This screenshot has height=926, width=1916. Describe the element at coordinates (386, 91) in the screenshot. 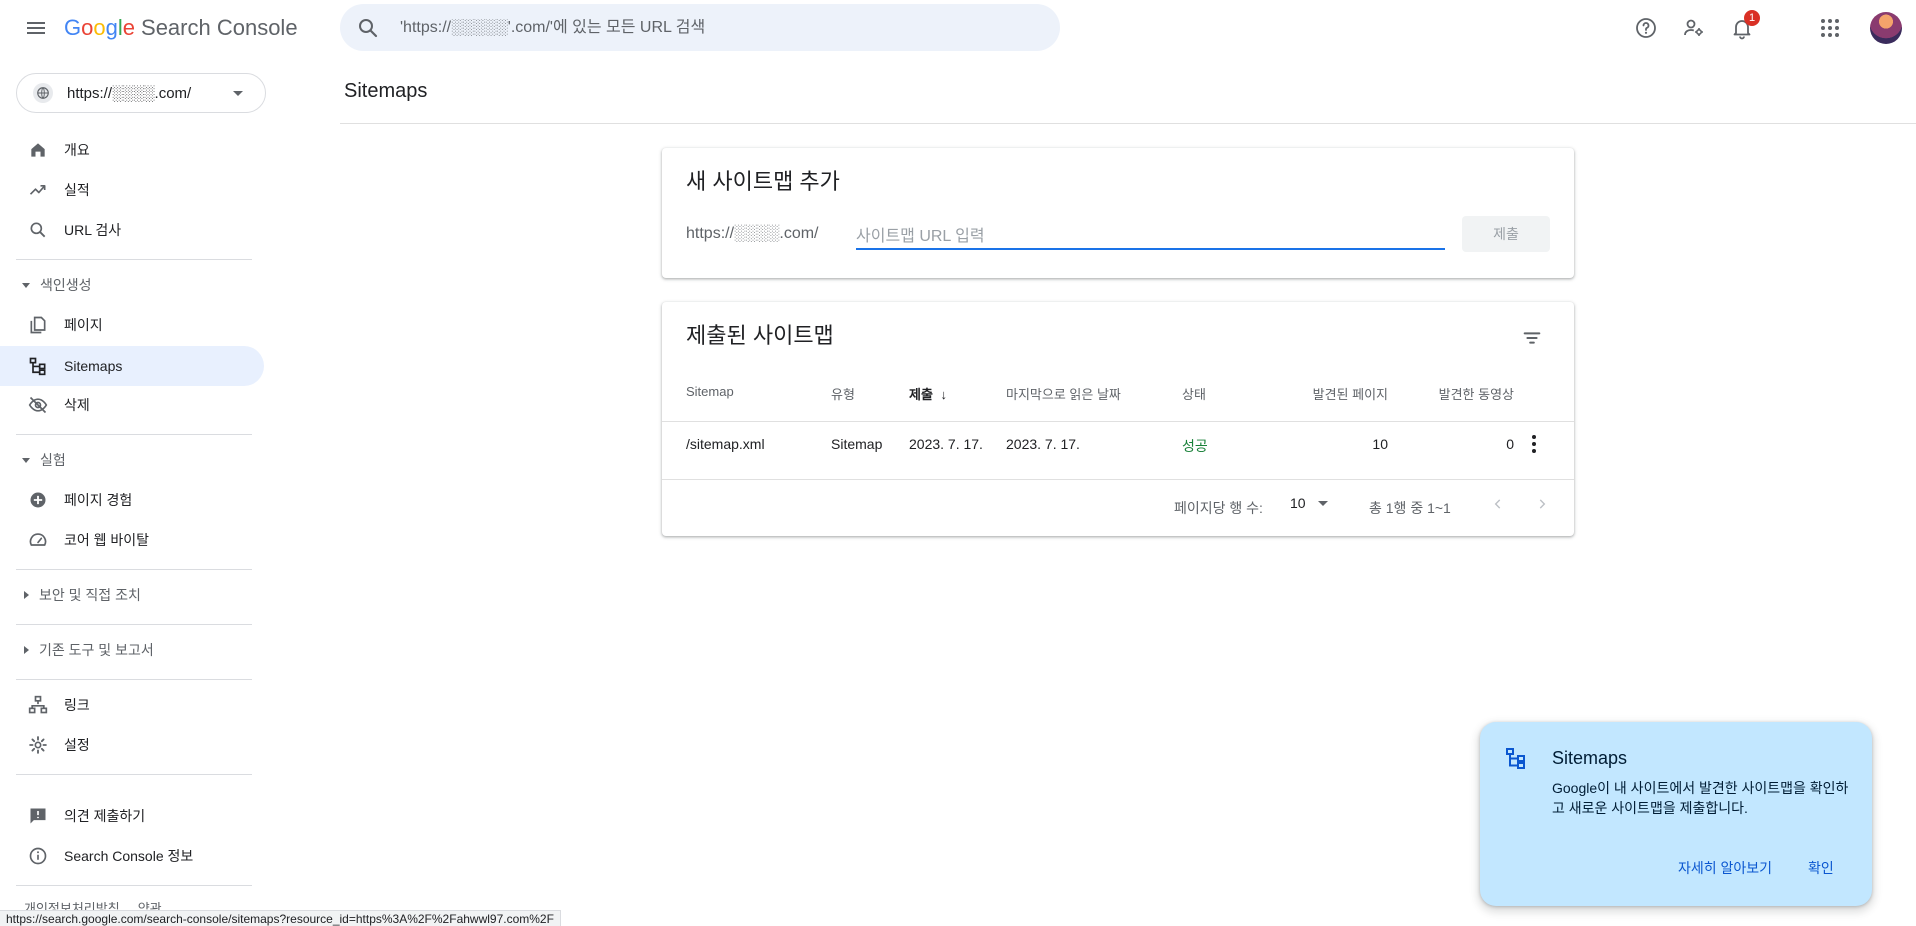

I see `page-title: Sitemaps` at that location.